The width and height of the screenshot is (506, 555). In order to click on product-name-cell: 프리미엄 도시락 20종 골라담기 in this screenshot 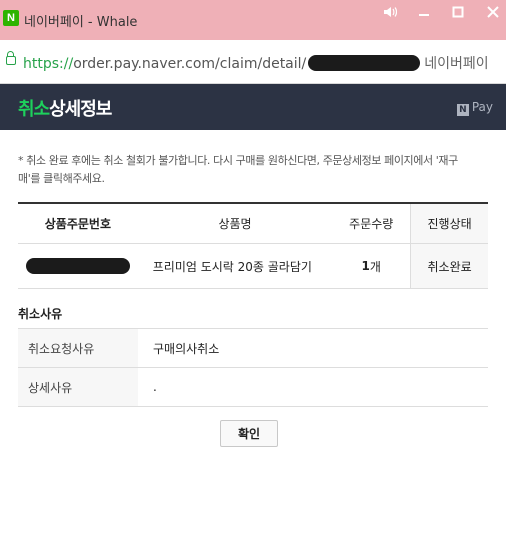, I will do `click(232, 266)`.